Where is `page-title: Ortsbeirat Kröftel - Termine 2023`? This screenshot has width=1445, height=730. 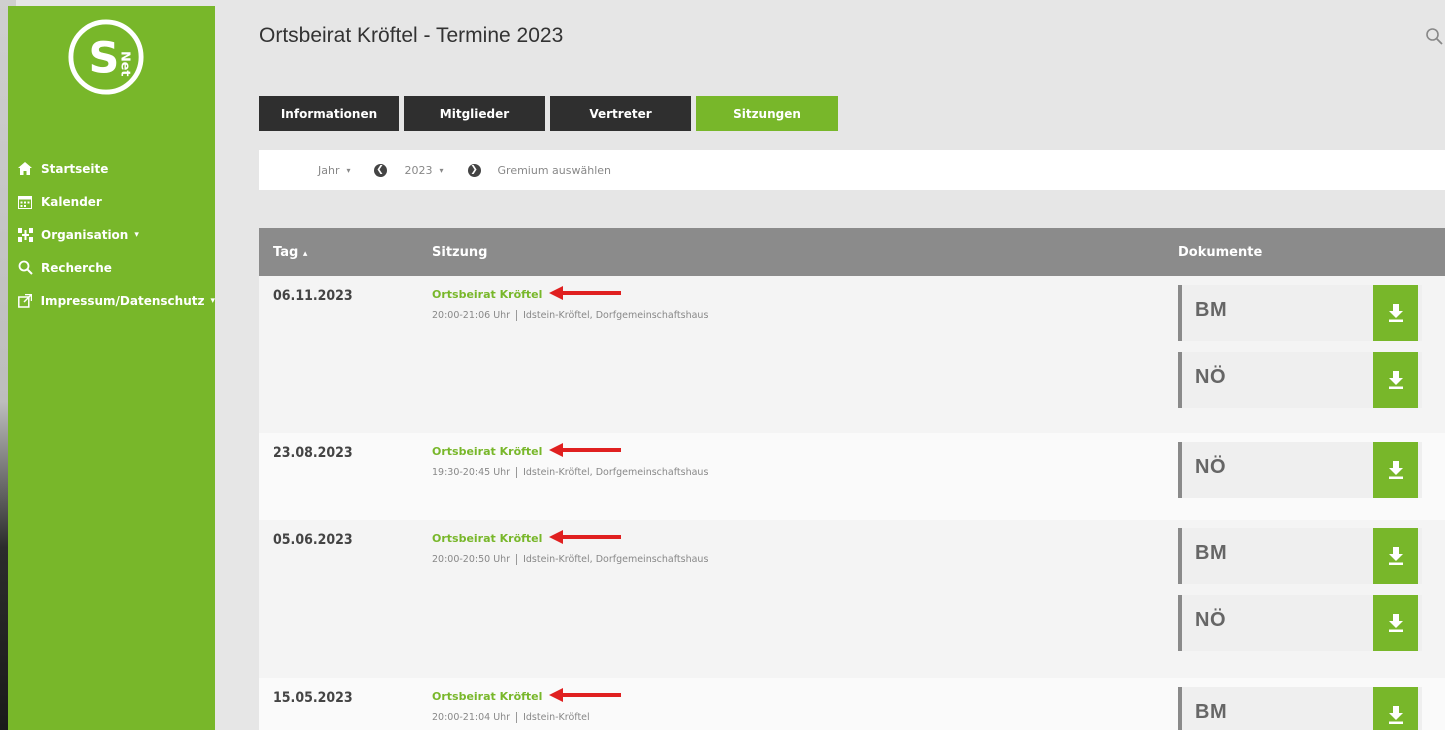
page-title: Ortsbeirat Kröftel - Termine 2023 is located at coordinates (411, 35).